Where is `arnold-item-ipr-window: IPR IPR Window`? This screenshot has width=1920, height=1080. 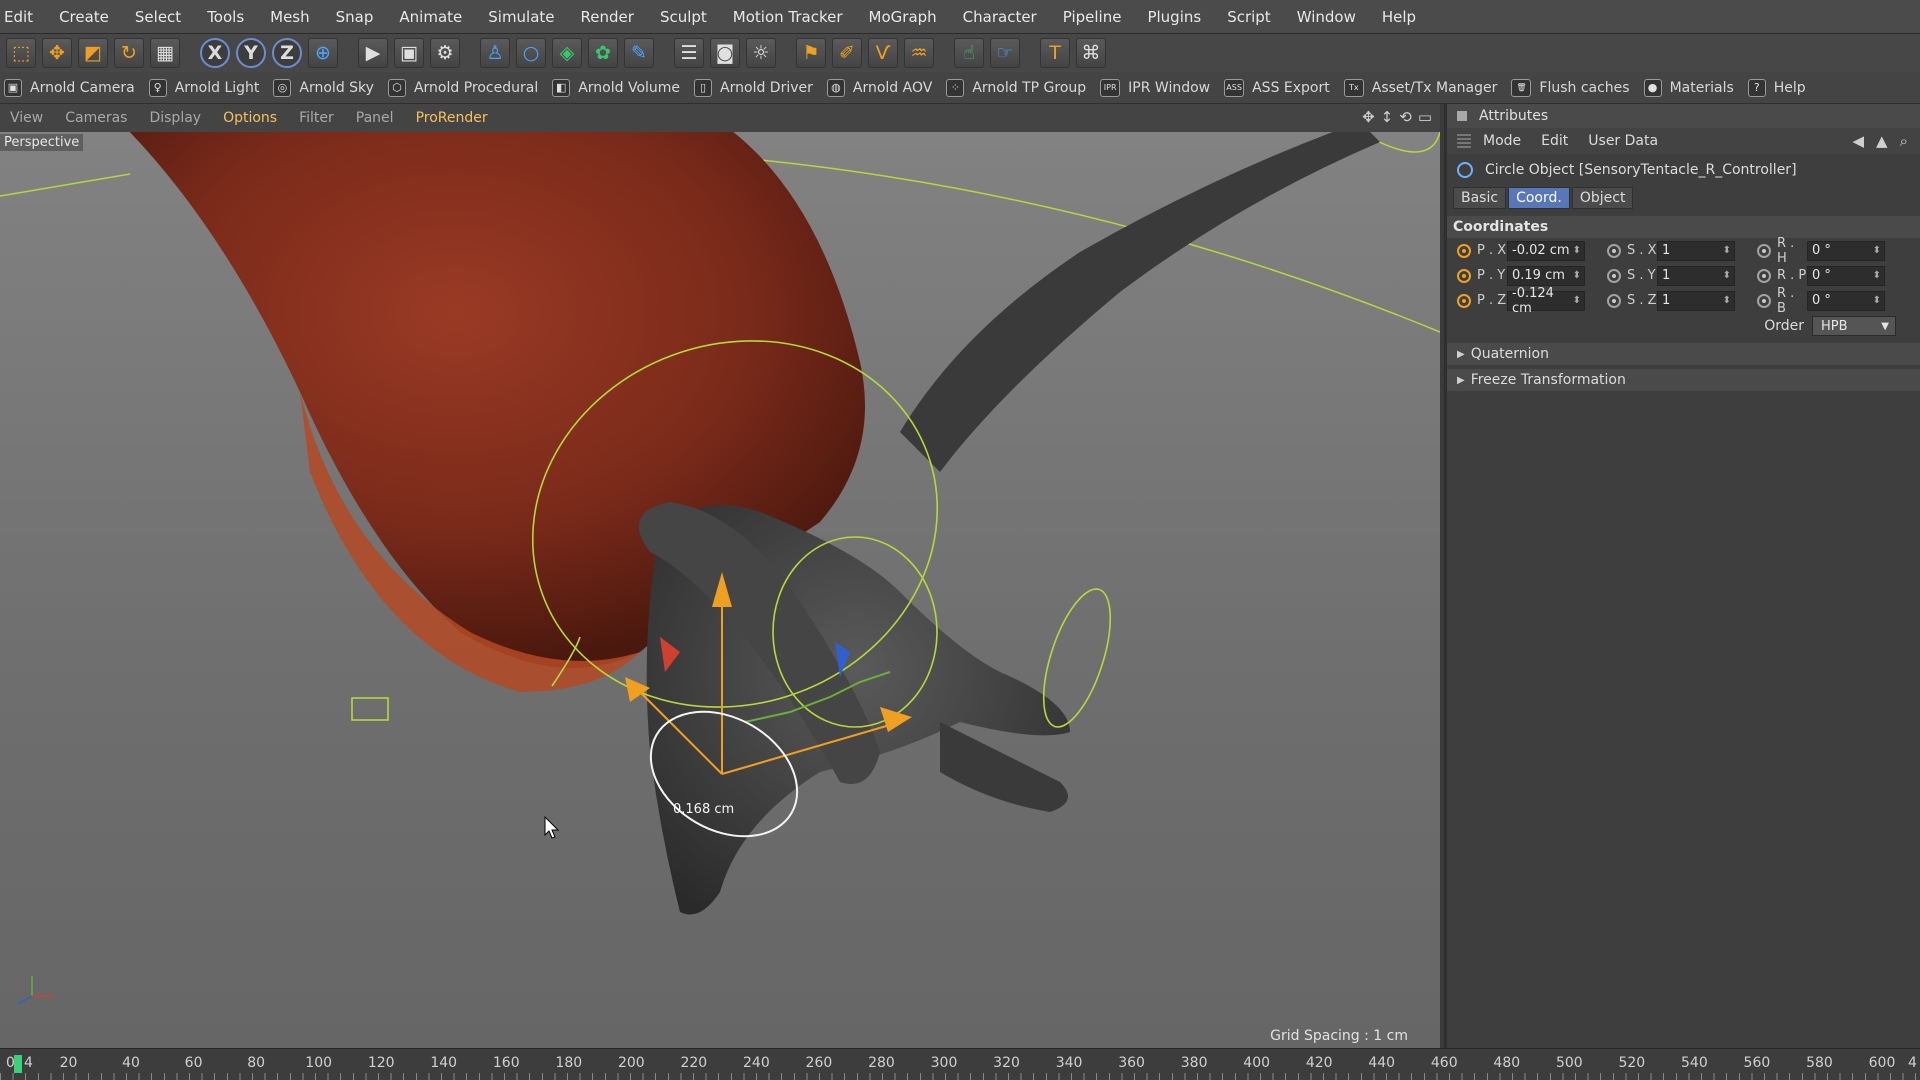
arnold-item-ipr-window: IPR IPR Window is located at coordinates (1155, 87).